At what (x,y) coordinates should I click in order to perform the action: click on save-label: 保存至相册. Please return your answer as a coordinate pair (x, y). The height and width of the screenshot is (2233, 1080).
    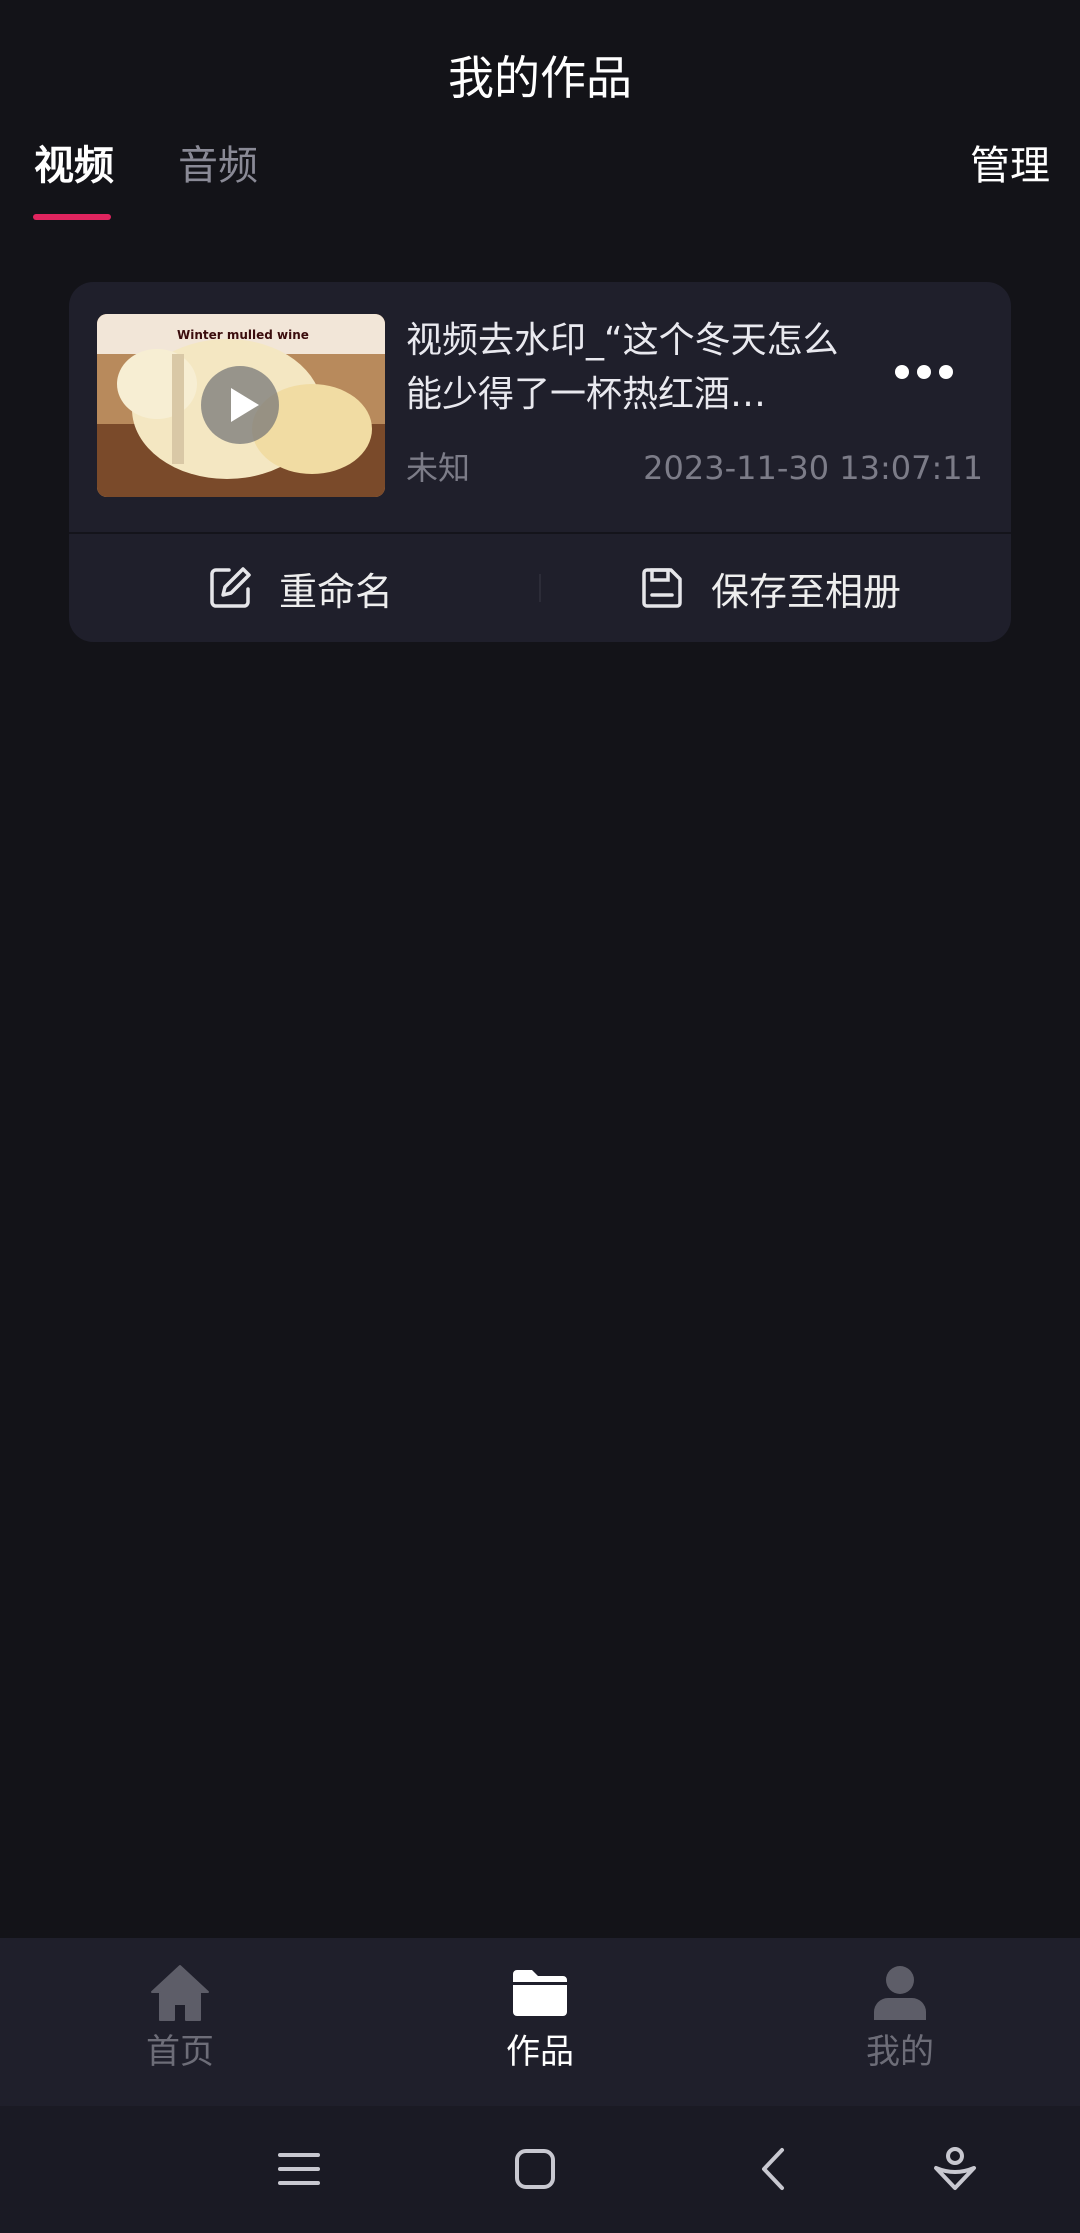
    Looking at the image, I should click on (806, 591).